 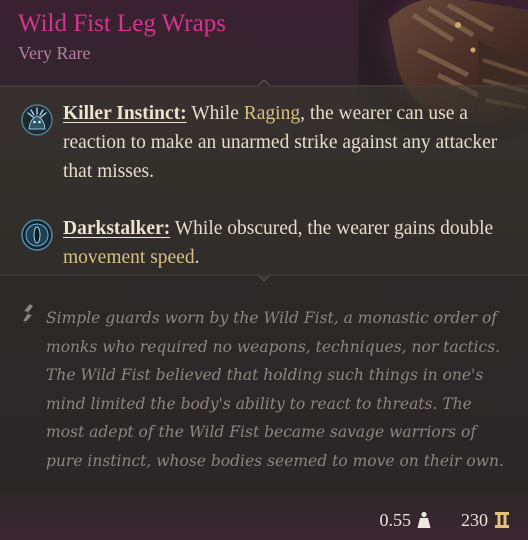 I want to click on passive-text: While, so click(x=215, y=113).